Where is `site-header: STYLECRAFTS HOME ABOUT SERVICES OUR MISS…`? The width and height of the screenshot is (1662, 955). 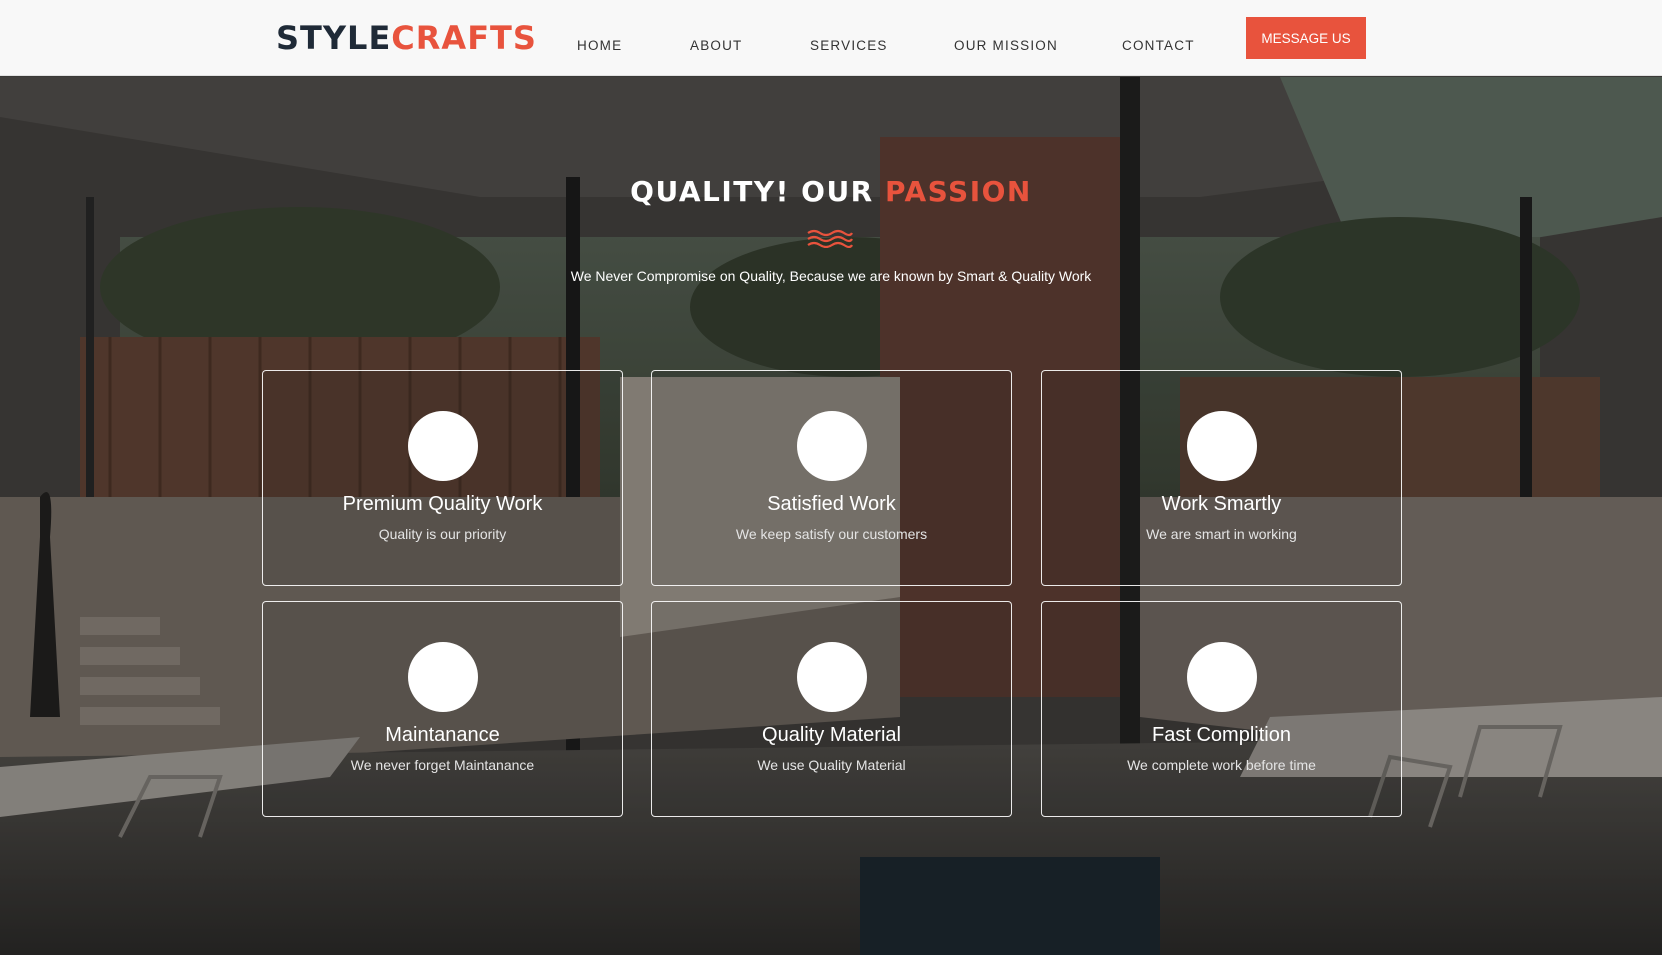
site-header: STYLECRAFTS HOME ABOUT SERVICES OUR MISS… is located at coordinates (831, 38).